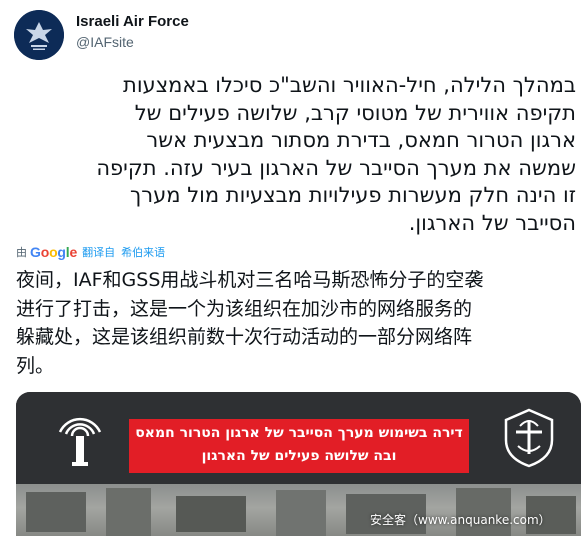 The width and height of the screenshot is (587, 536). What do you see at coordinates (132, 21) in the screenshot?
I see `author-name: Israeli Air Force` at bounding box center [132, 21].